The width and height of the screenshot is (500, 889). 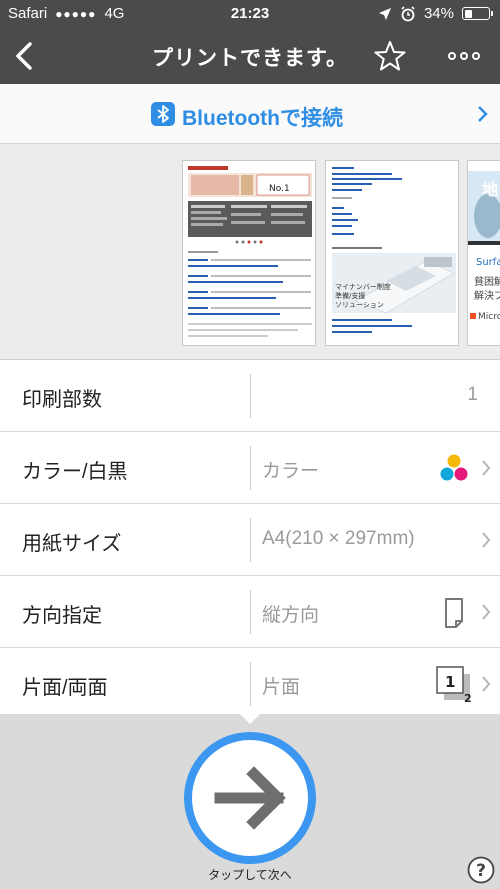 What do you see at coordinates (250, 718) in the screenshot?
I see `list-pointer-notch` at bounding box center [250, 718].